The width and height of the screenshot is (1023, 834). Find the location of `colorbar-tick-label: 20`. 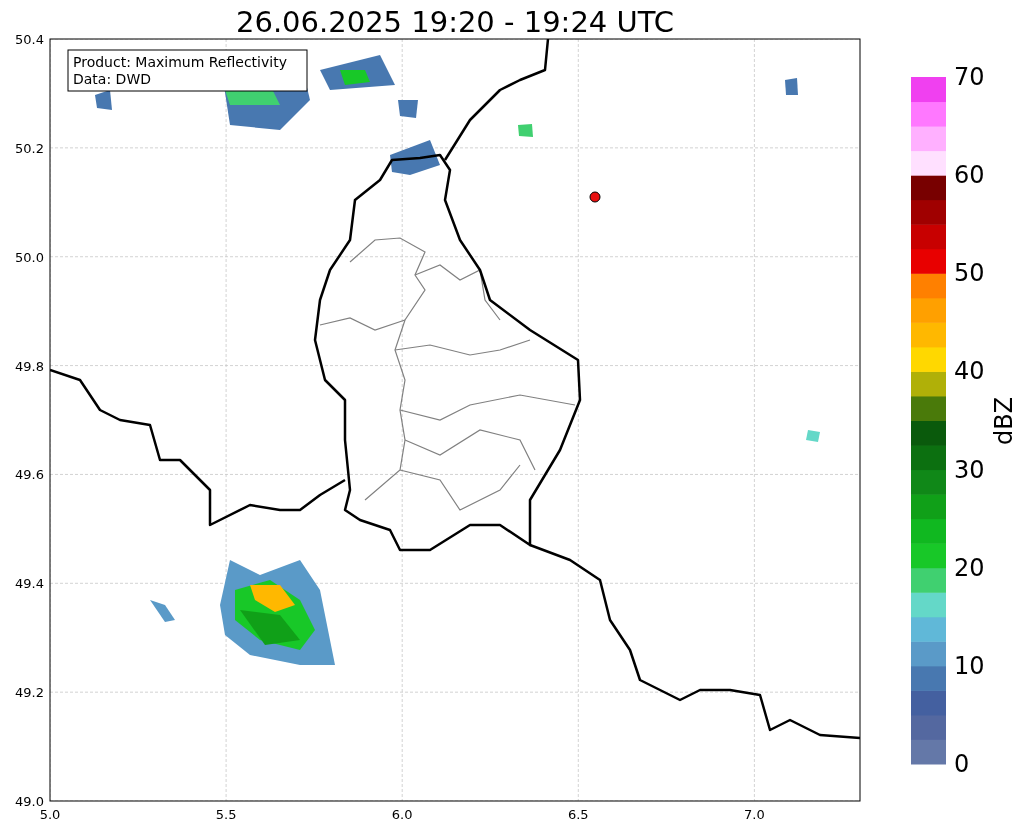

colorbar-tick-label: 20 is located at coordinates (969, 567).